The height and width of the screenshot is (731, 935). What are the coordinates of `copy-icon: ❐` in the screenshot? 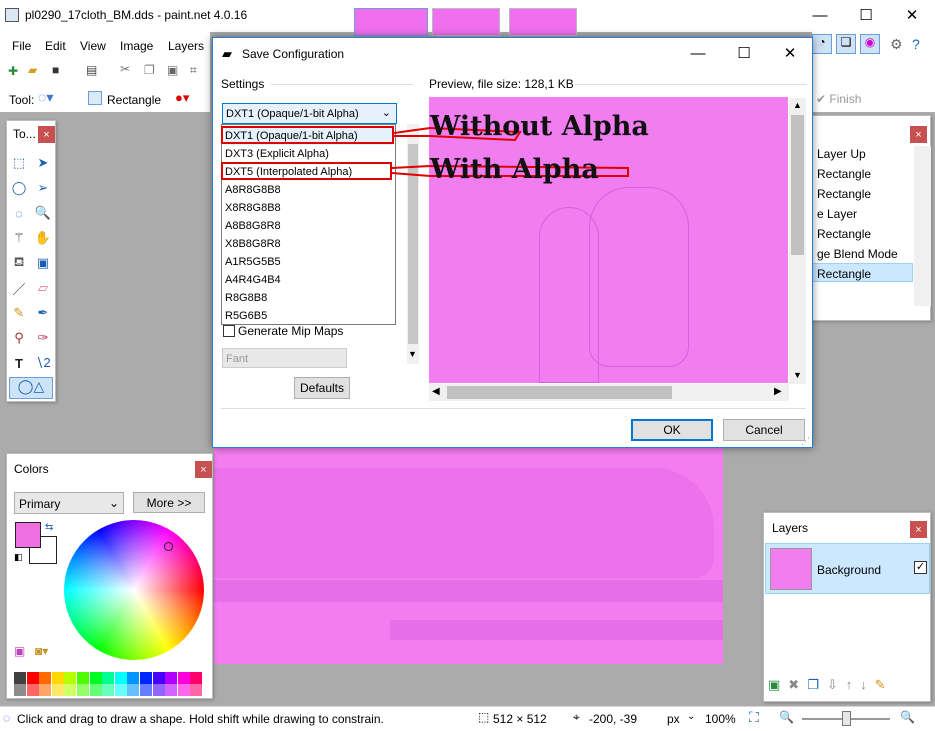 It's located at (149, 70).